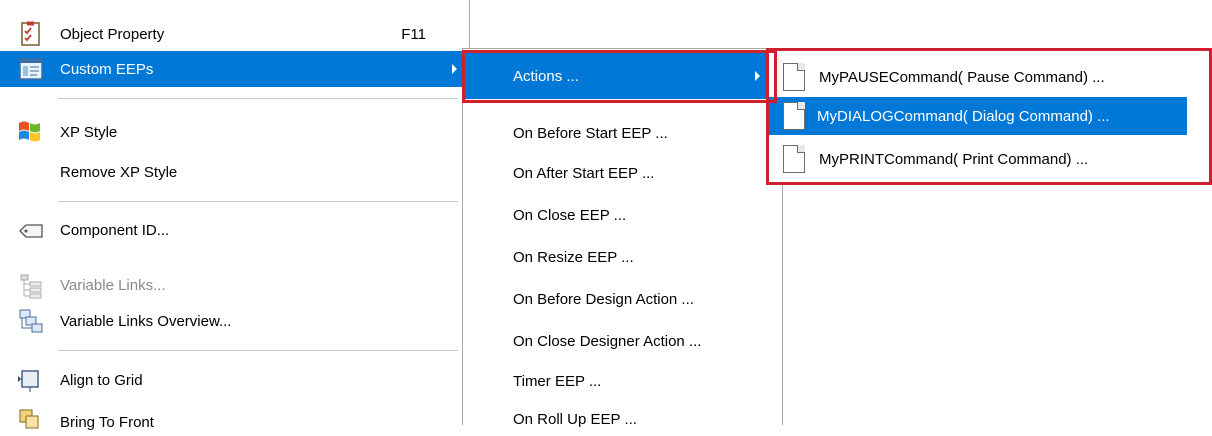 This screenshot has width=1212, height=436. I want to click on menu-item-label: XP Style, so click(89, 132).